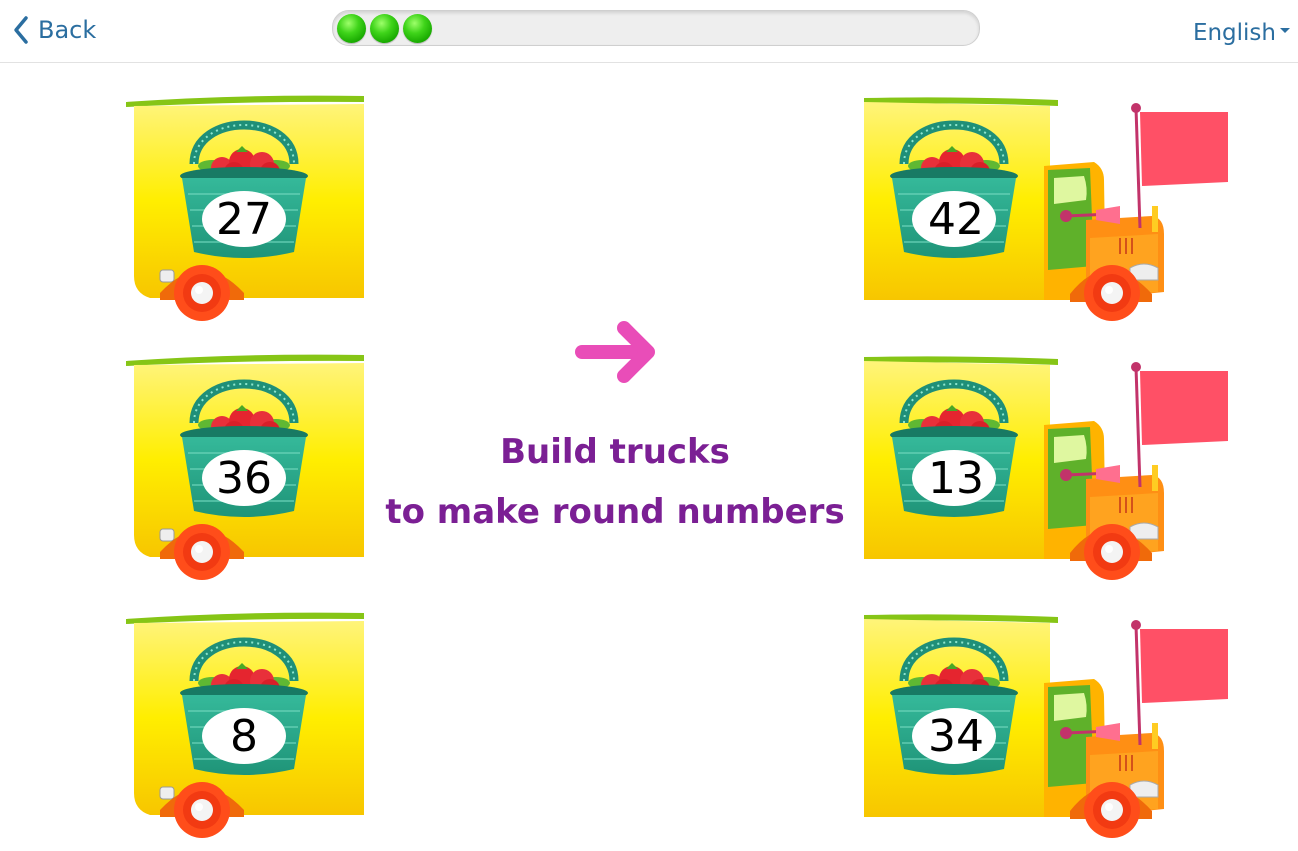 The width and height of the screenshot is (1298, 851). What do you see at coordinates (244, 736) in the screenshot?
I see `truck-back-number: 8` at bounding box center [244, 736].